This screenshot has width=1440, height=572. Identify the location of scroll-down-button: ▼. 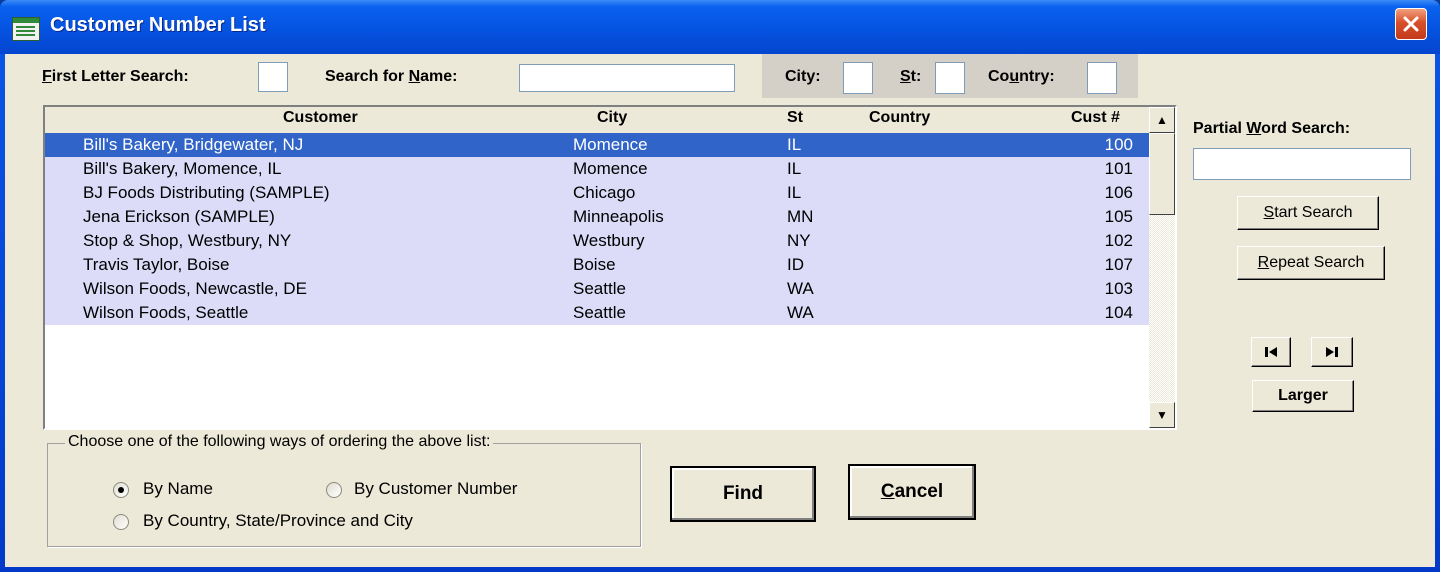
(1162, 415).